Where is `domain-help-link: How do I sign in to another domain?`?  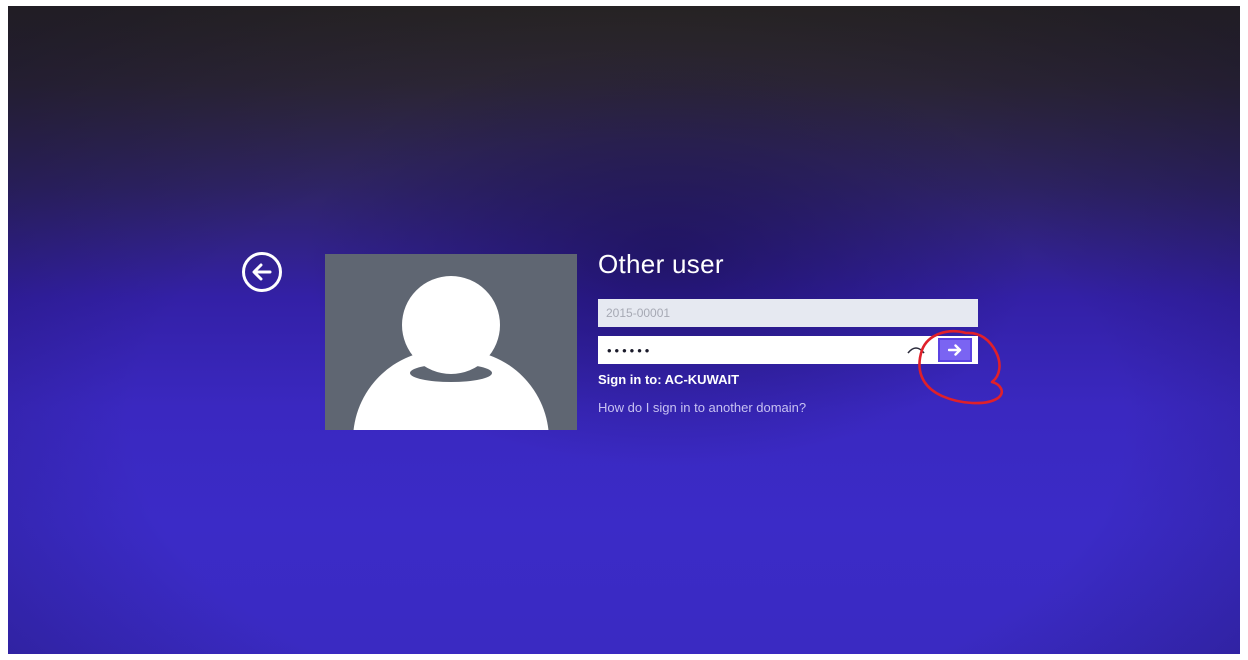 domain-help-link: How do I sign in to another domain? is located at coordinates (702, 407).